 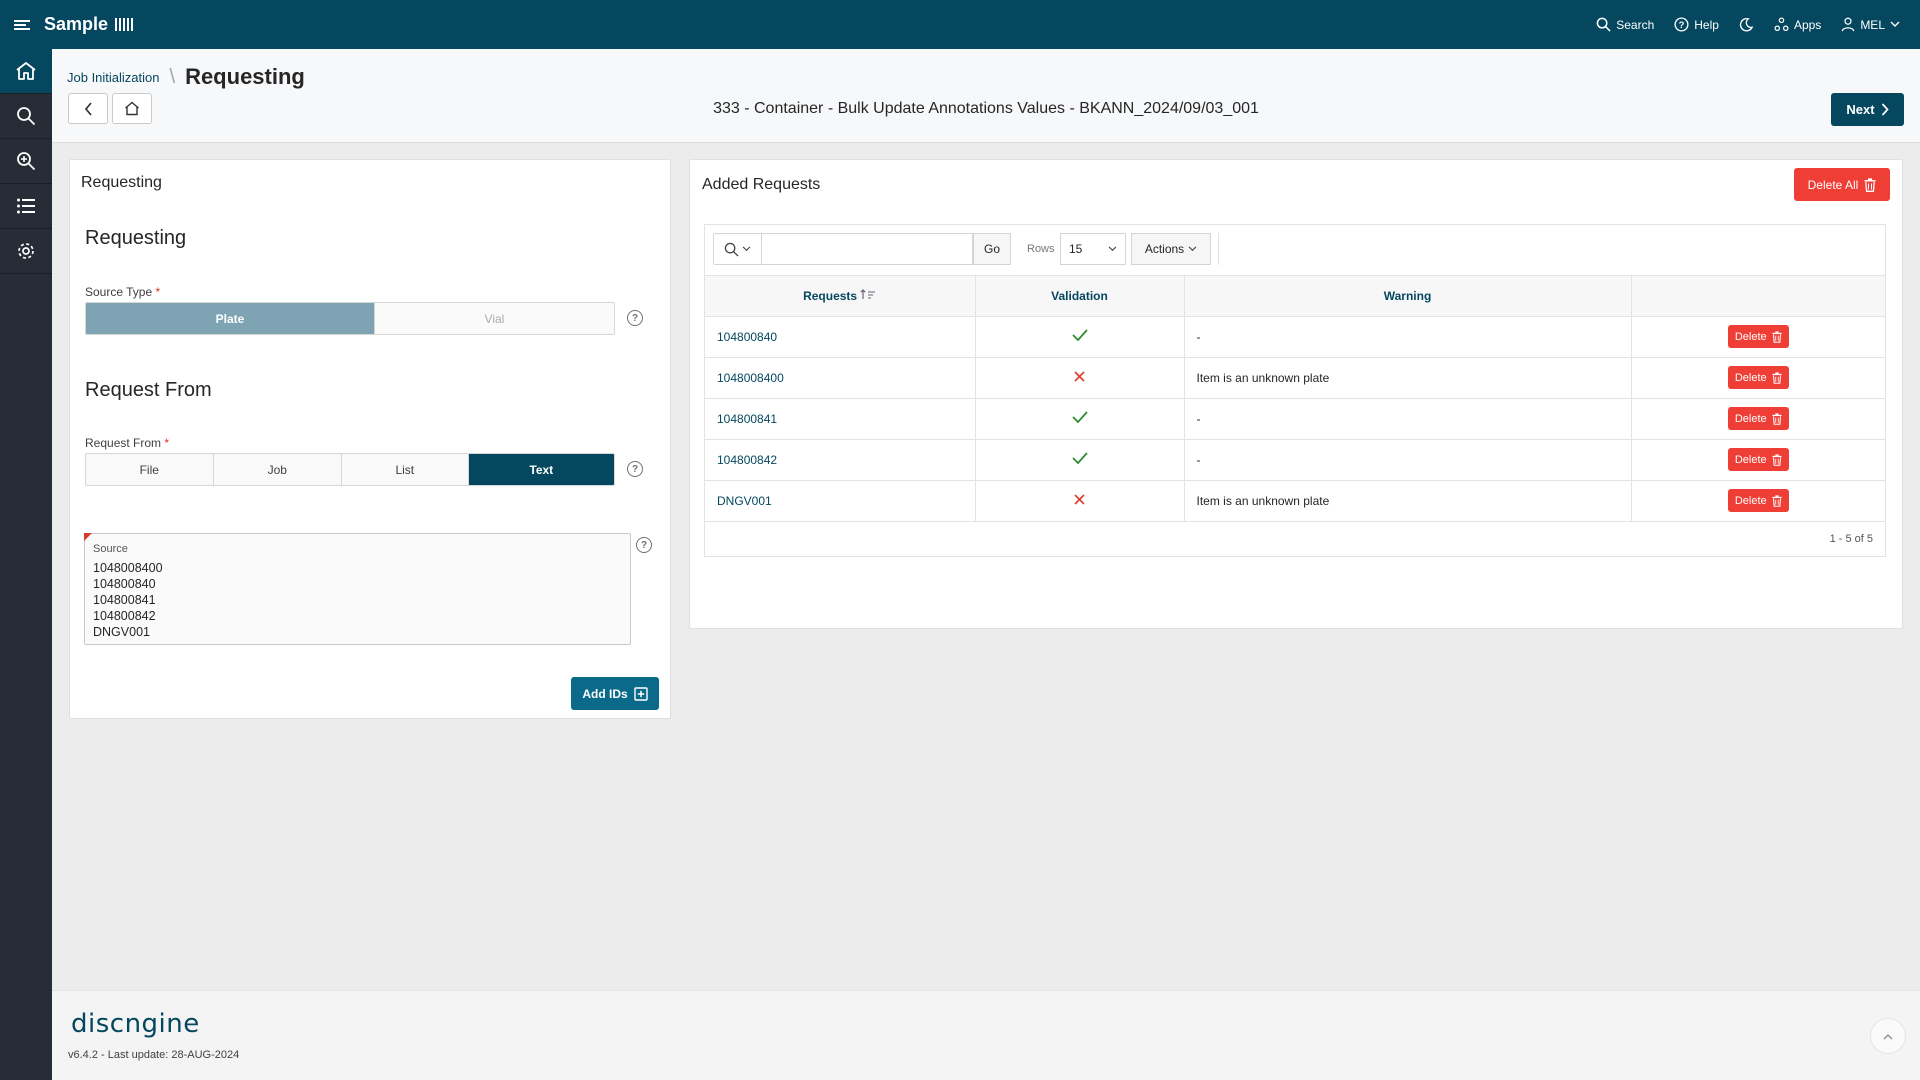 I want to click on theme-toggle-button, so click(x=1746, y=24).